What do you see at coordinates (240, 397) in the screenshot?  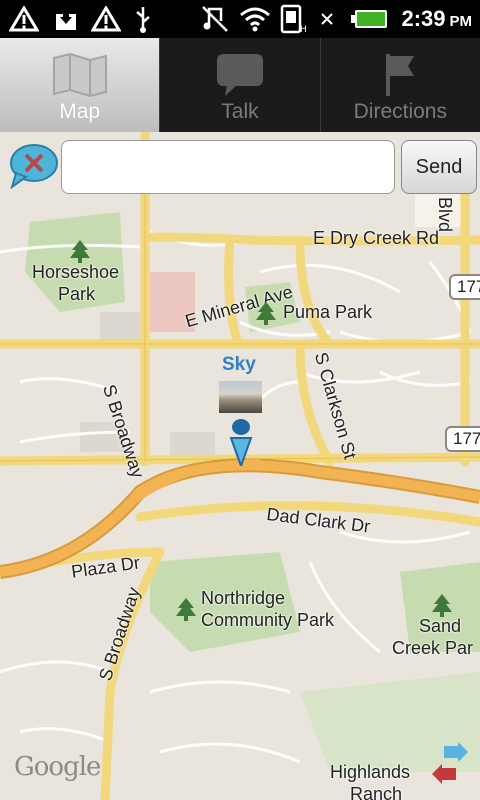 I see `marker-avatar` at bounding box center [240, 397].